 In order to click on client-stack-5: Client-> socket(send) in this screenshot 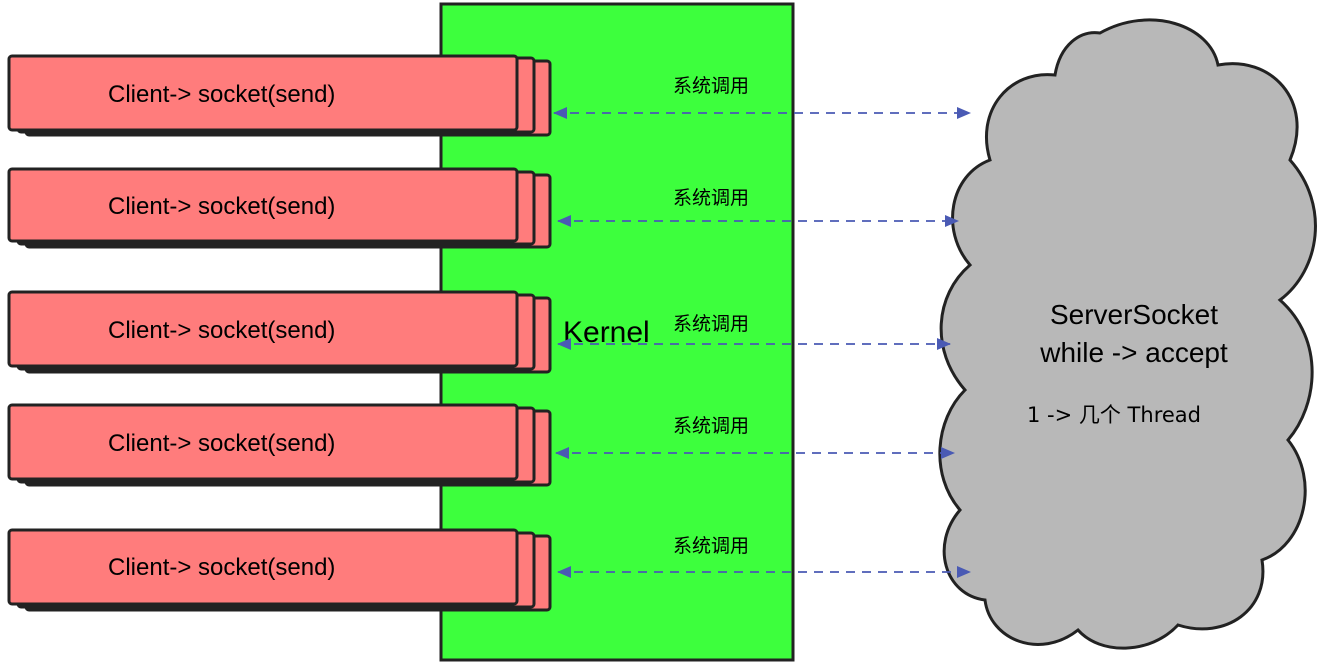, I will do `click(279, 570)`.